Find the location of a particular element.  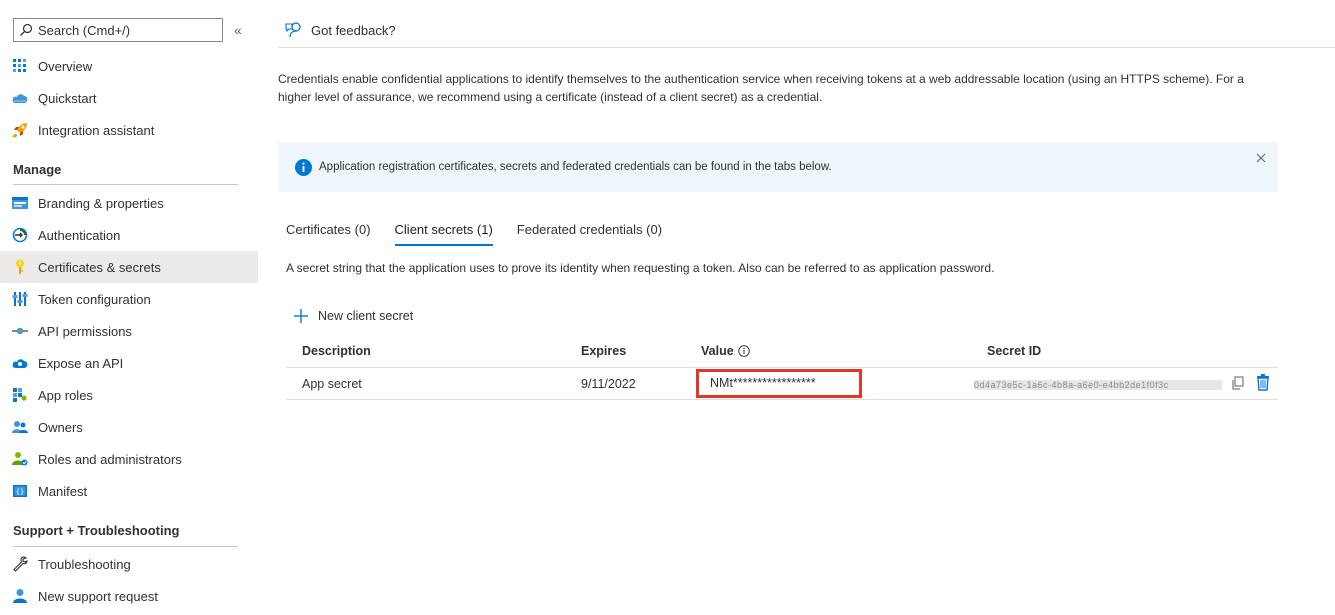

column-header-description: Description is located at coordinates (336, 351).